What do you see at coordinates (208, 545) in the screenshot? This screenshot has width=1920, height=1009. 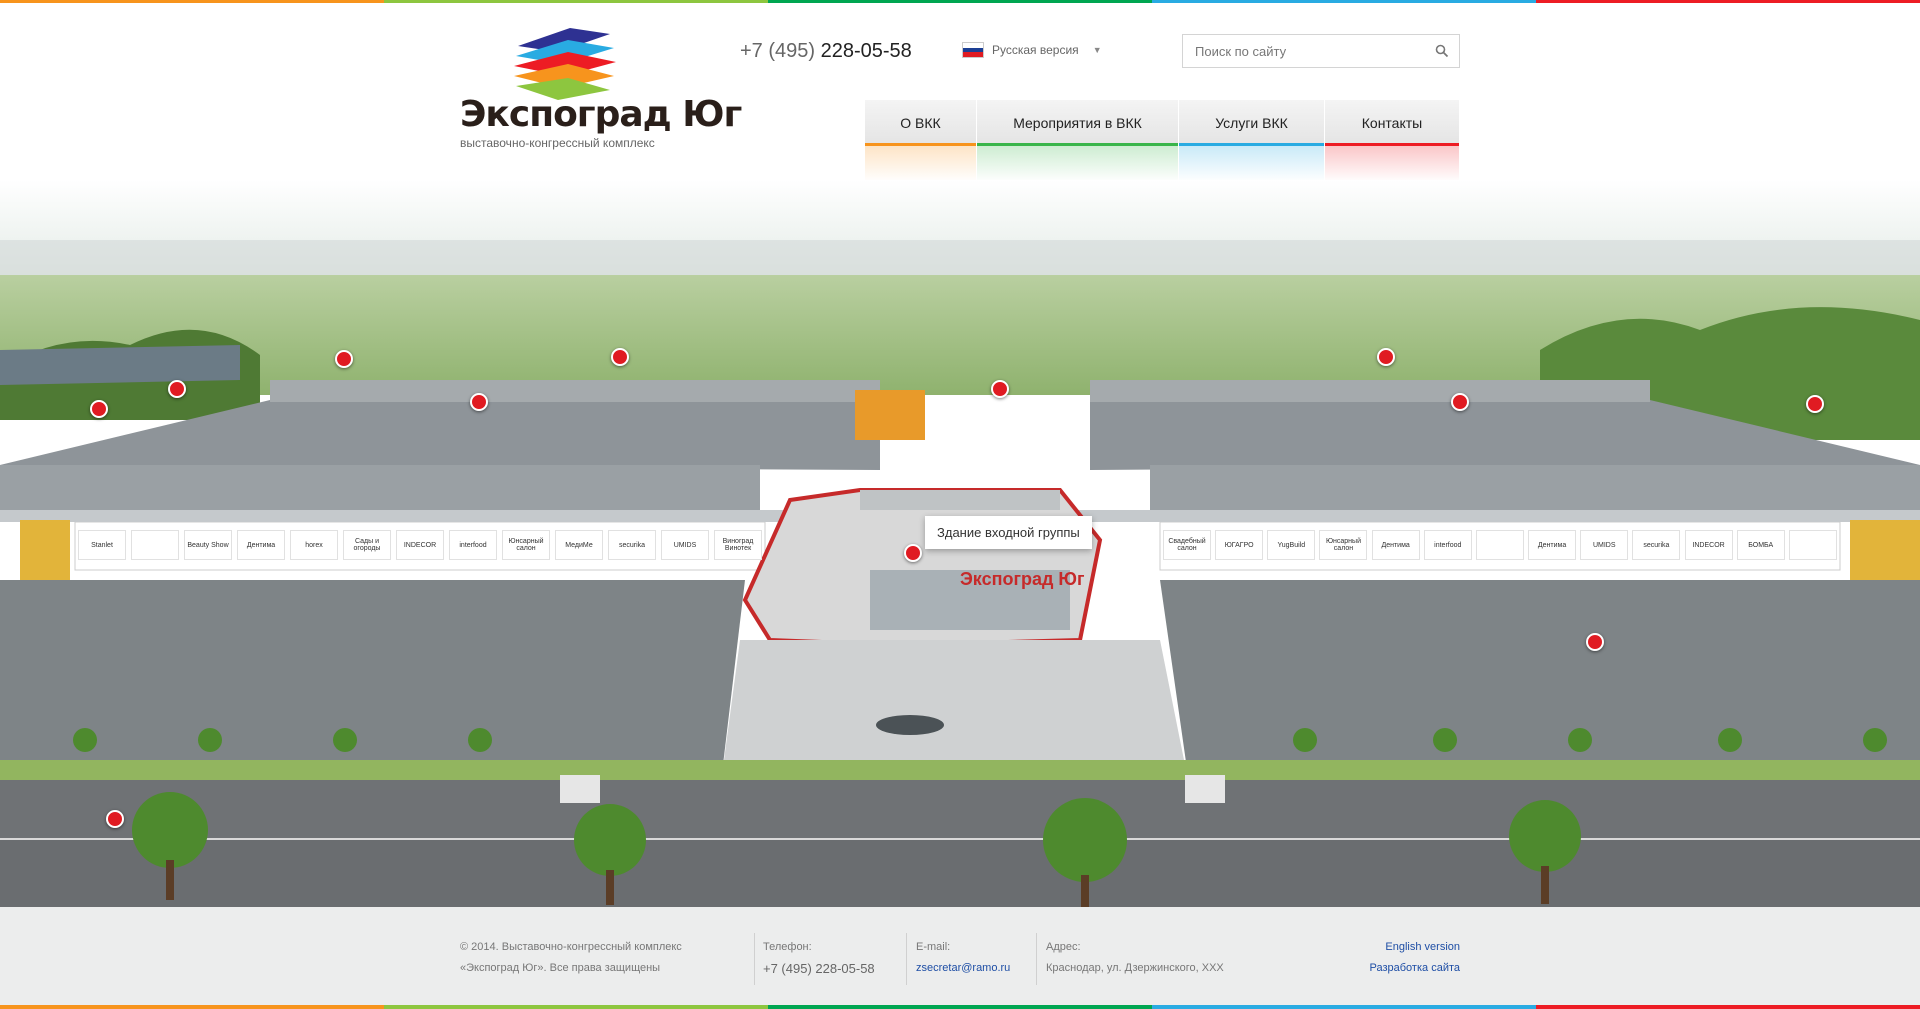 I see `exhibitor-banner: Beauty Show` at bounding box center [208, 545].